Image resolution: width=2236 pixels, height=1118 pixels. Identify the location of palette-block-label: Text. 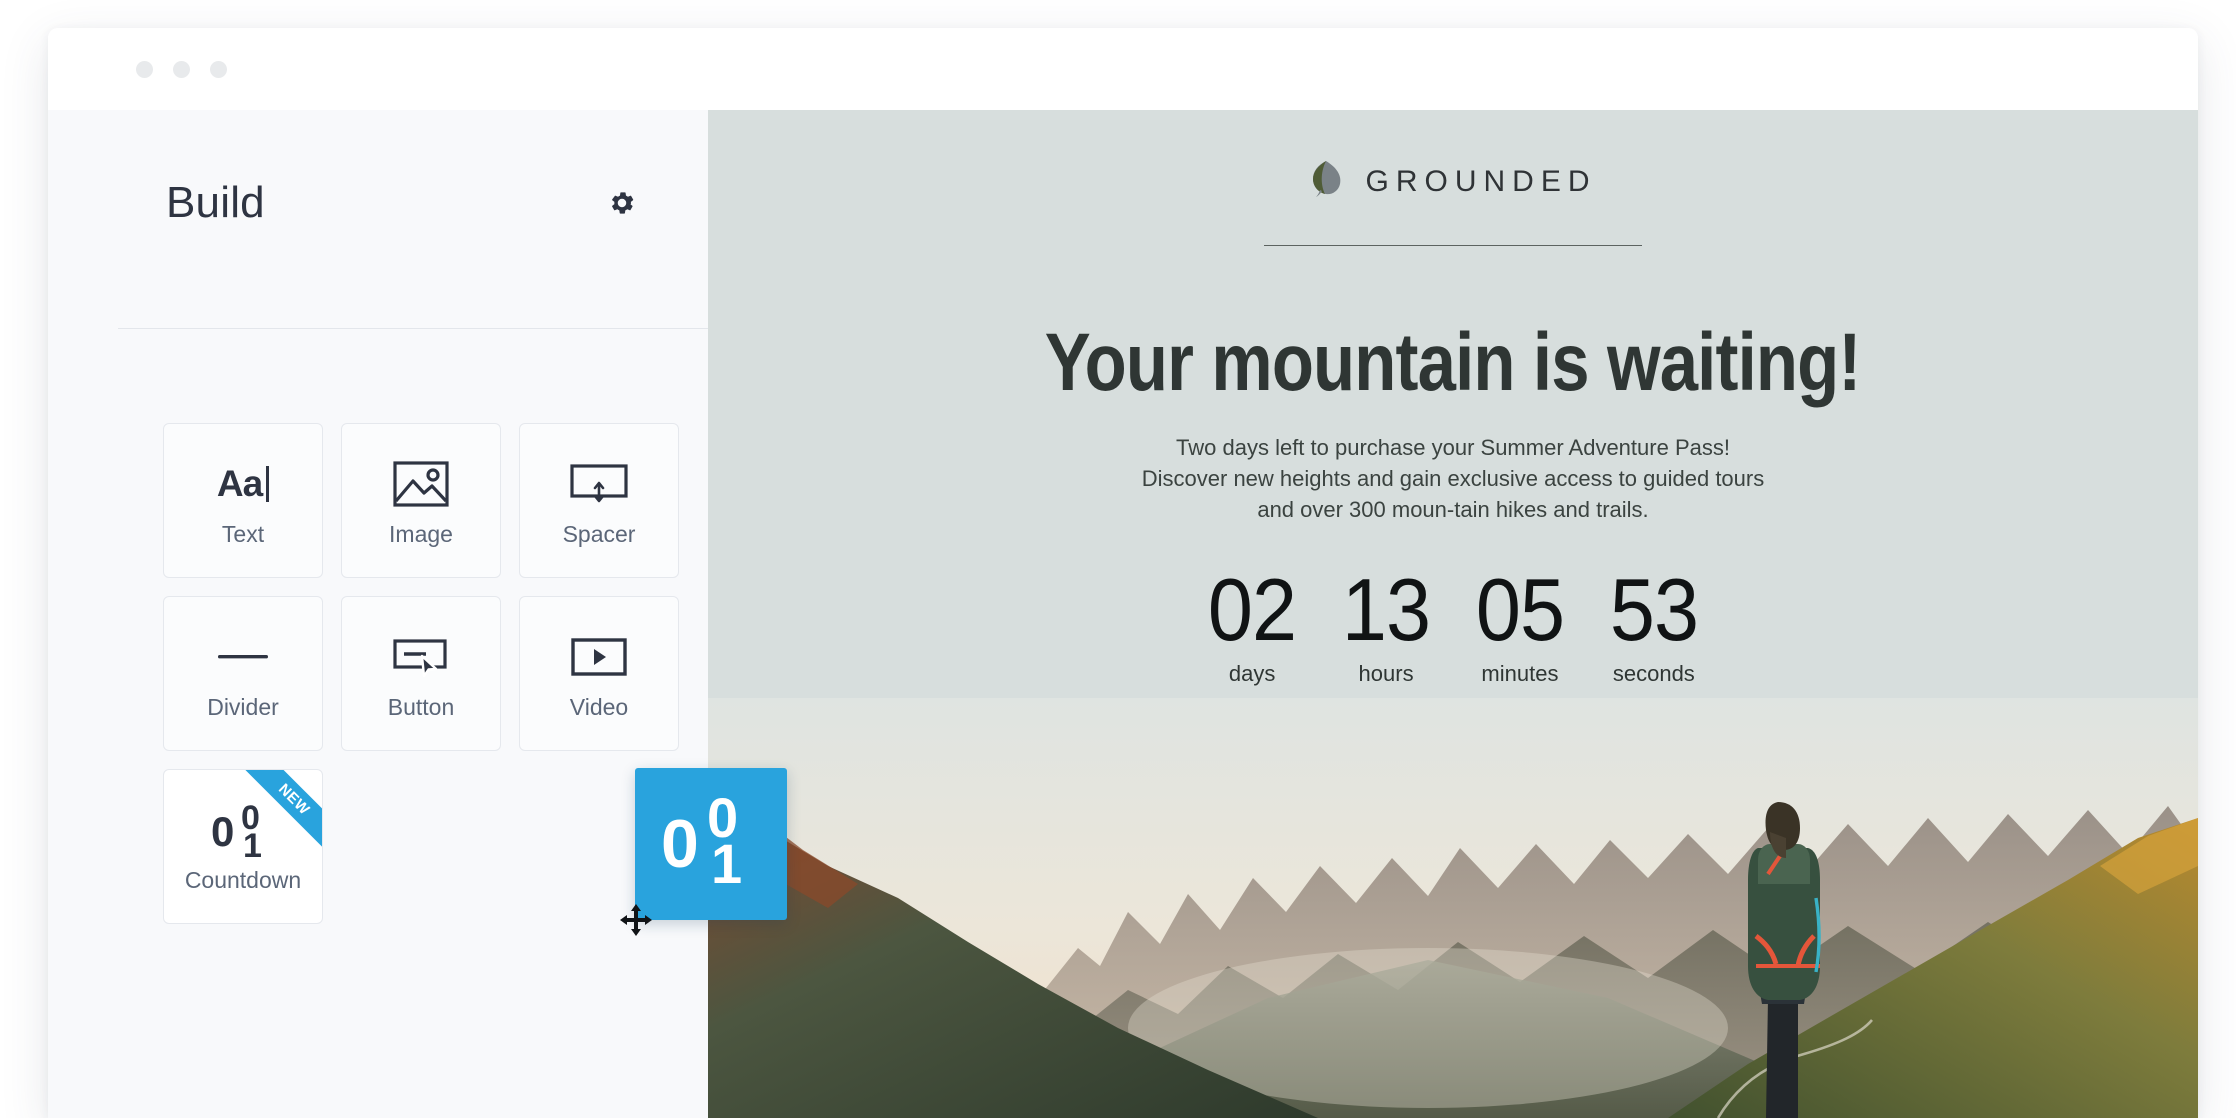
(243, 534).